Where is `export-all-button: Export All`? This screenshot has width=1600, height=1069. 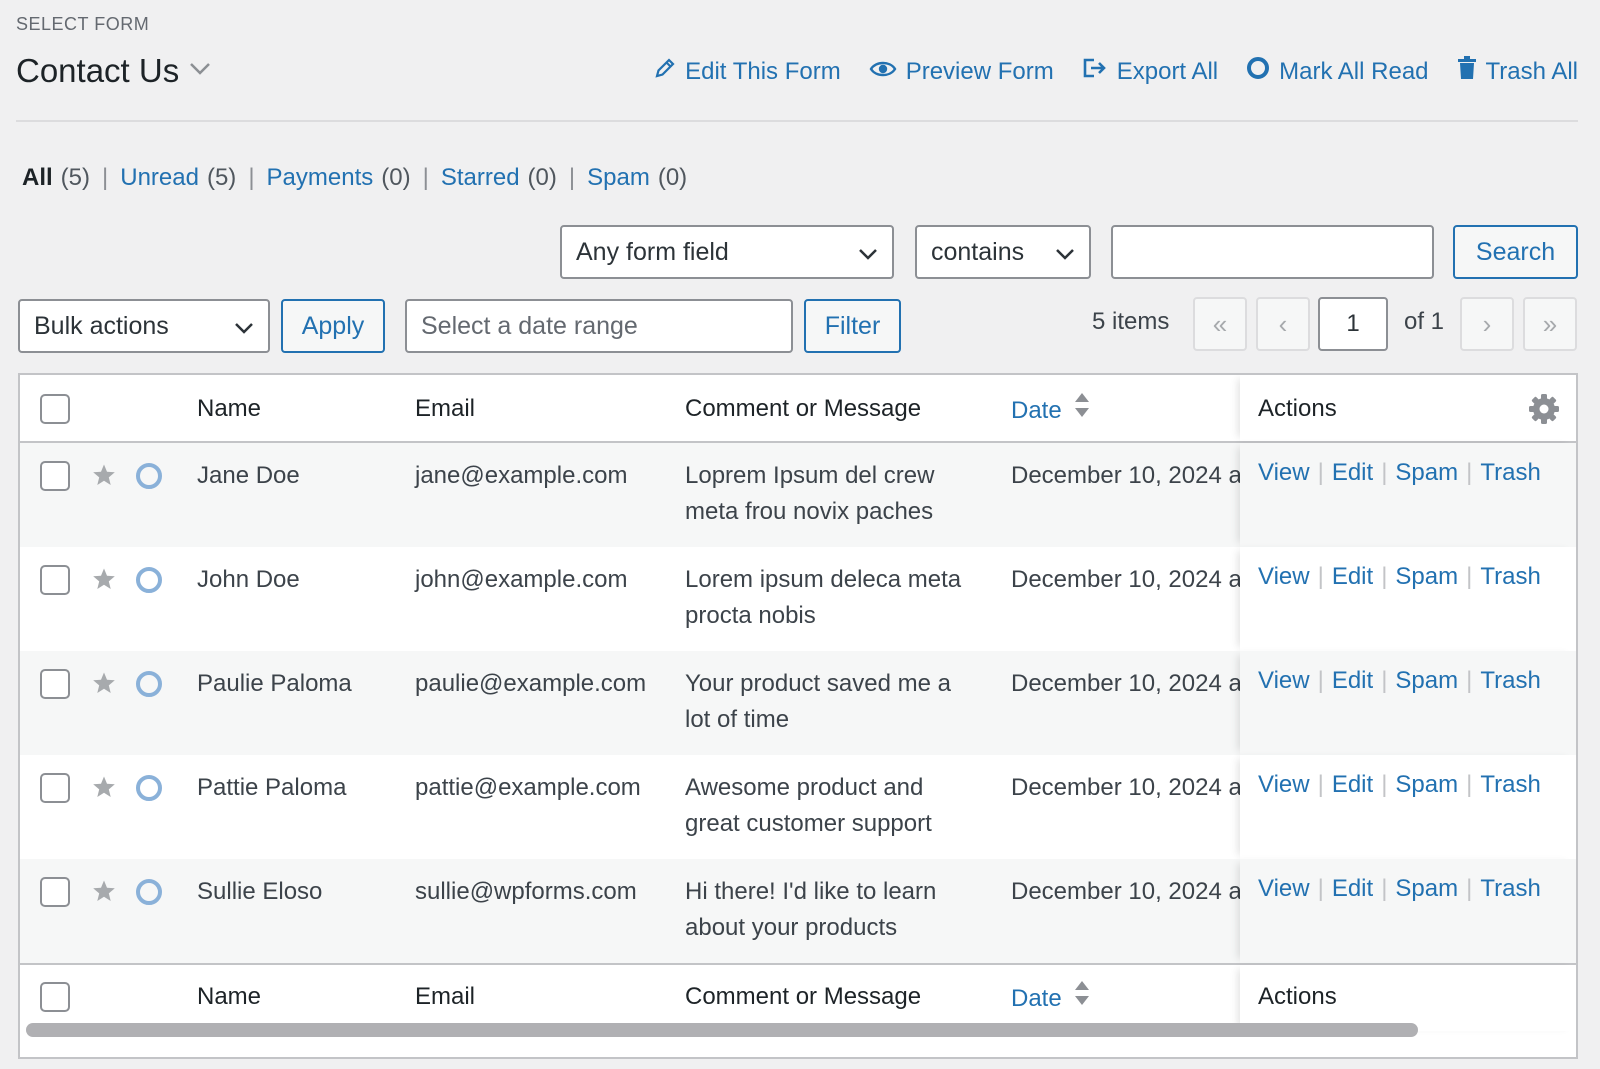 export-all-button: Export All is located at coordinates (1150, 71).